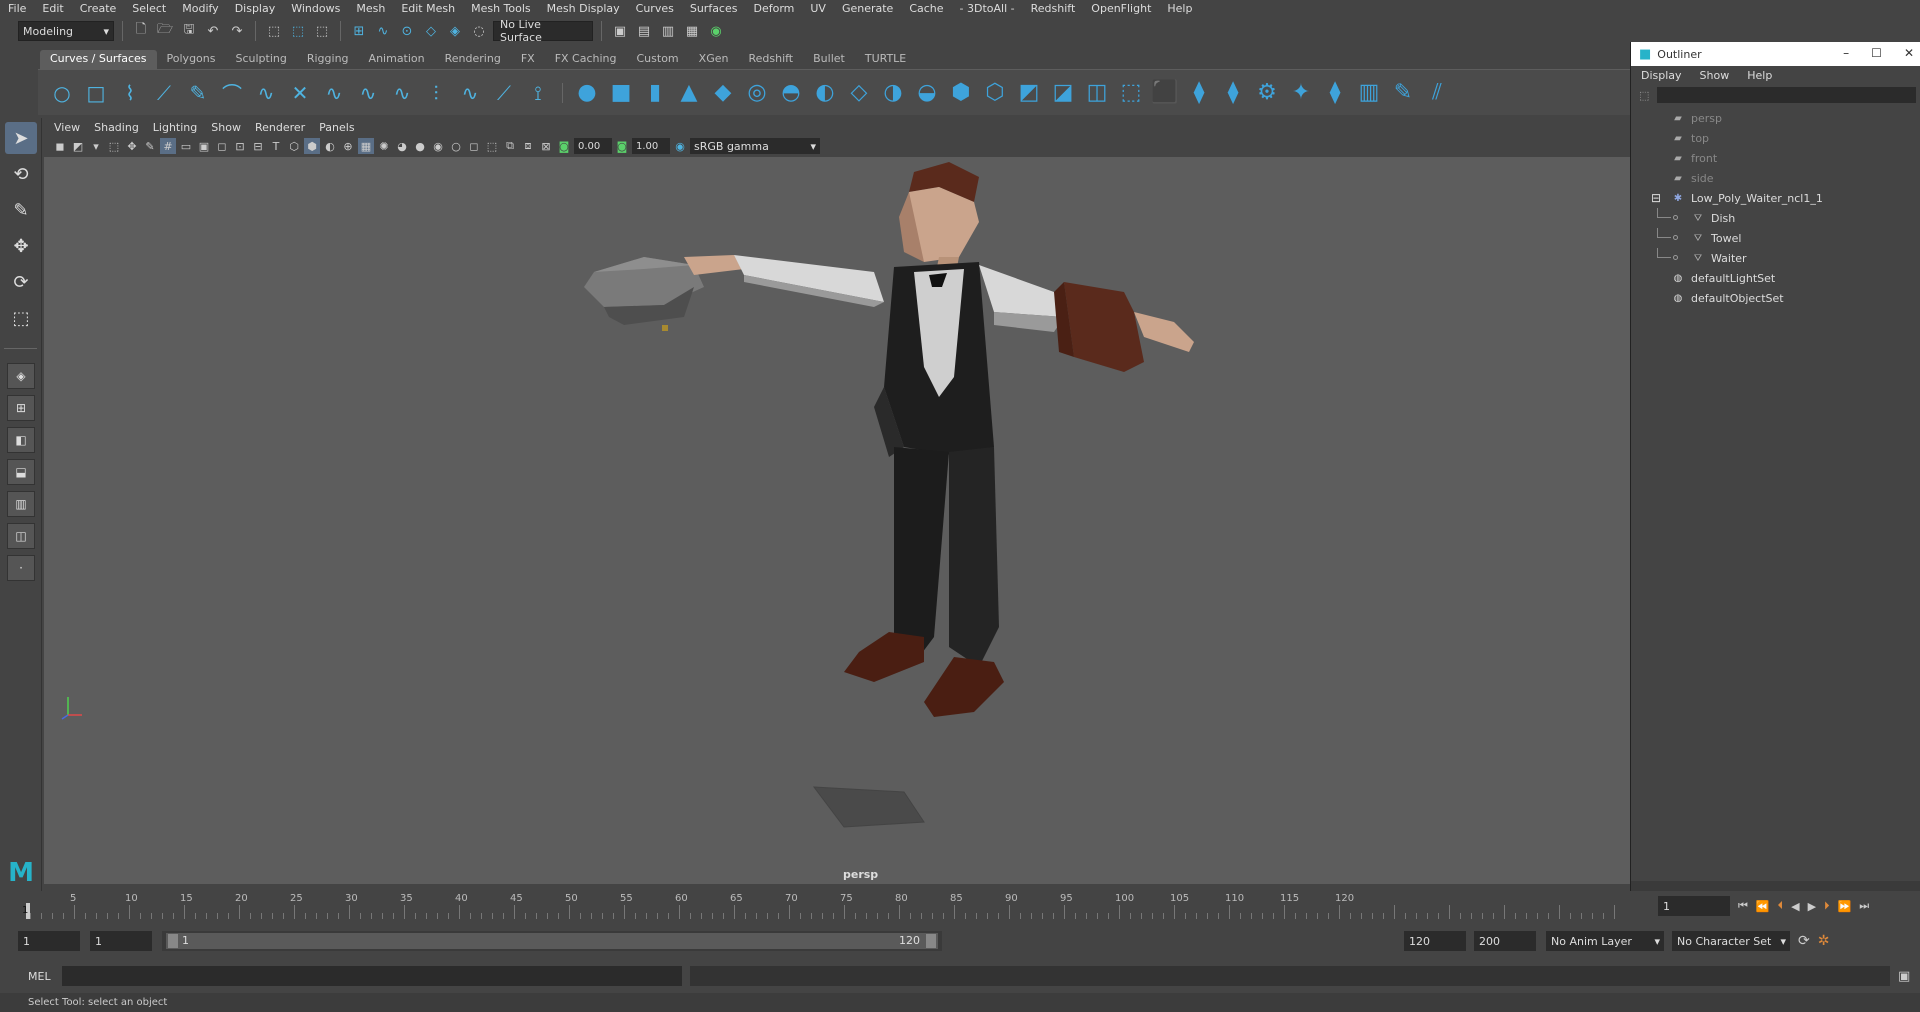 The width and height of the screenshot is (1920, 1012). I want to click on minimize-icon: –, so click(1846, 53).